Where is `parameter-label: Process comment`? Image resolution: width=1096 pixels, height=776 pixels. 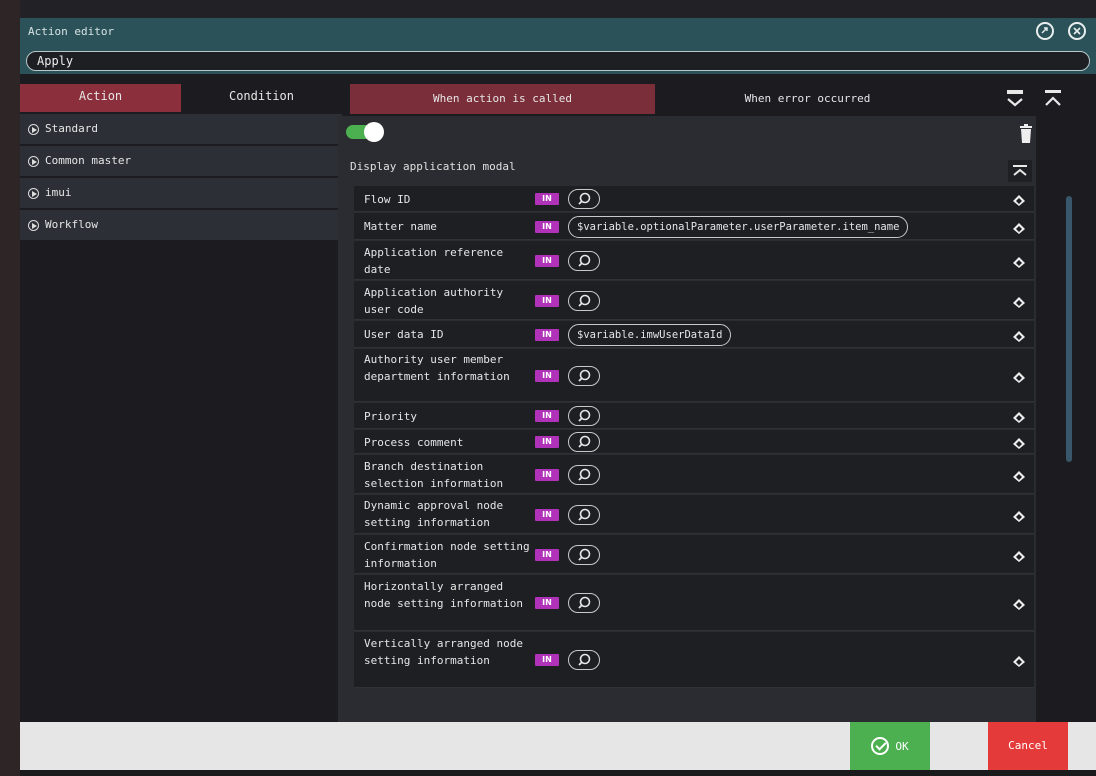
parameter-label: Process comment is located at coordinates (414, 442).